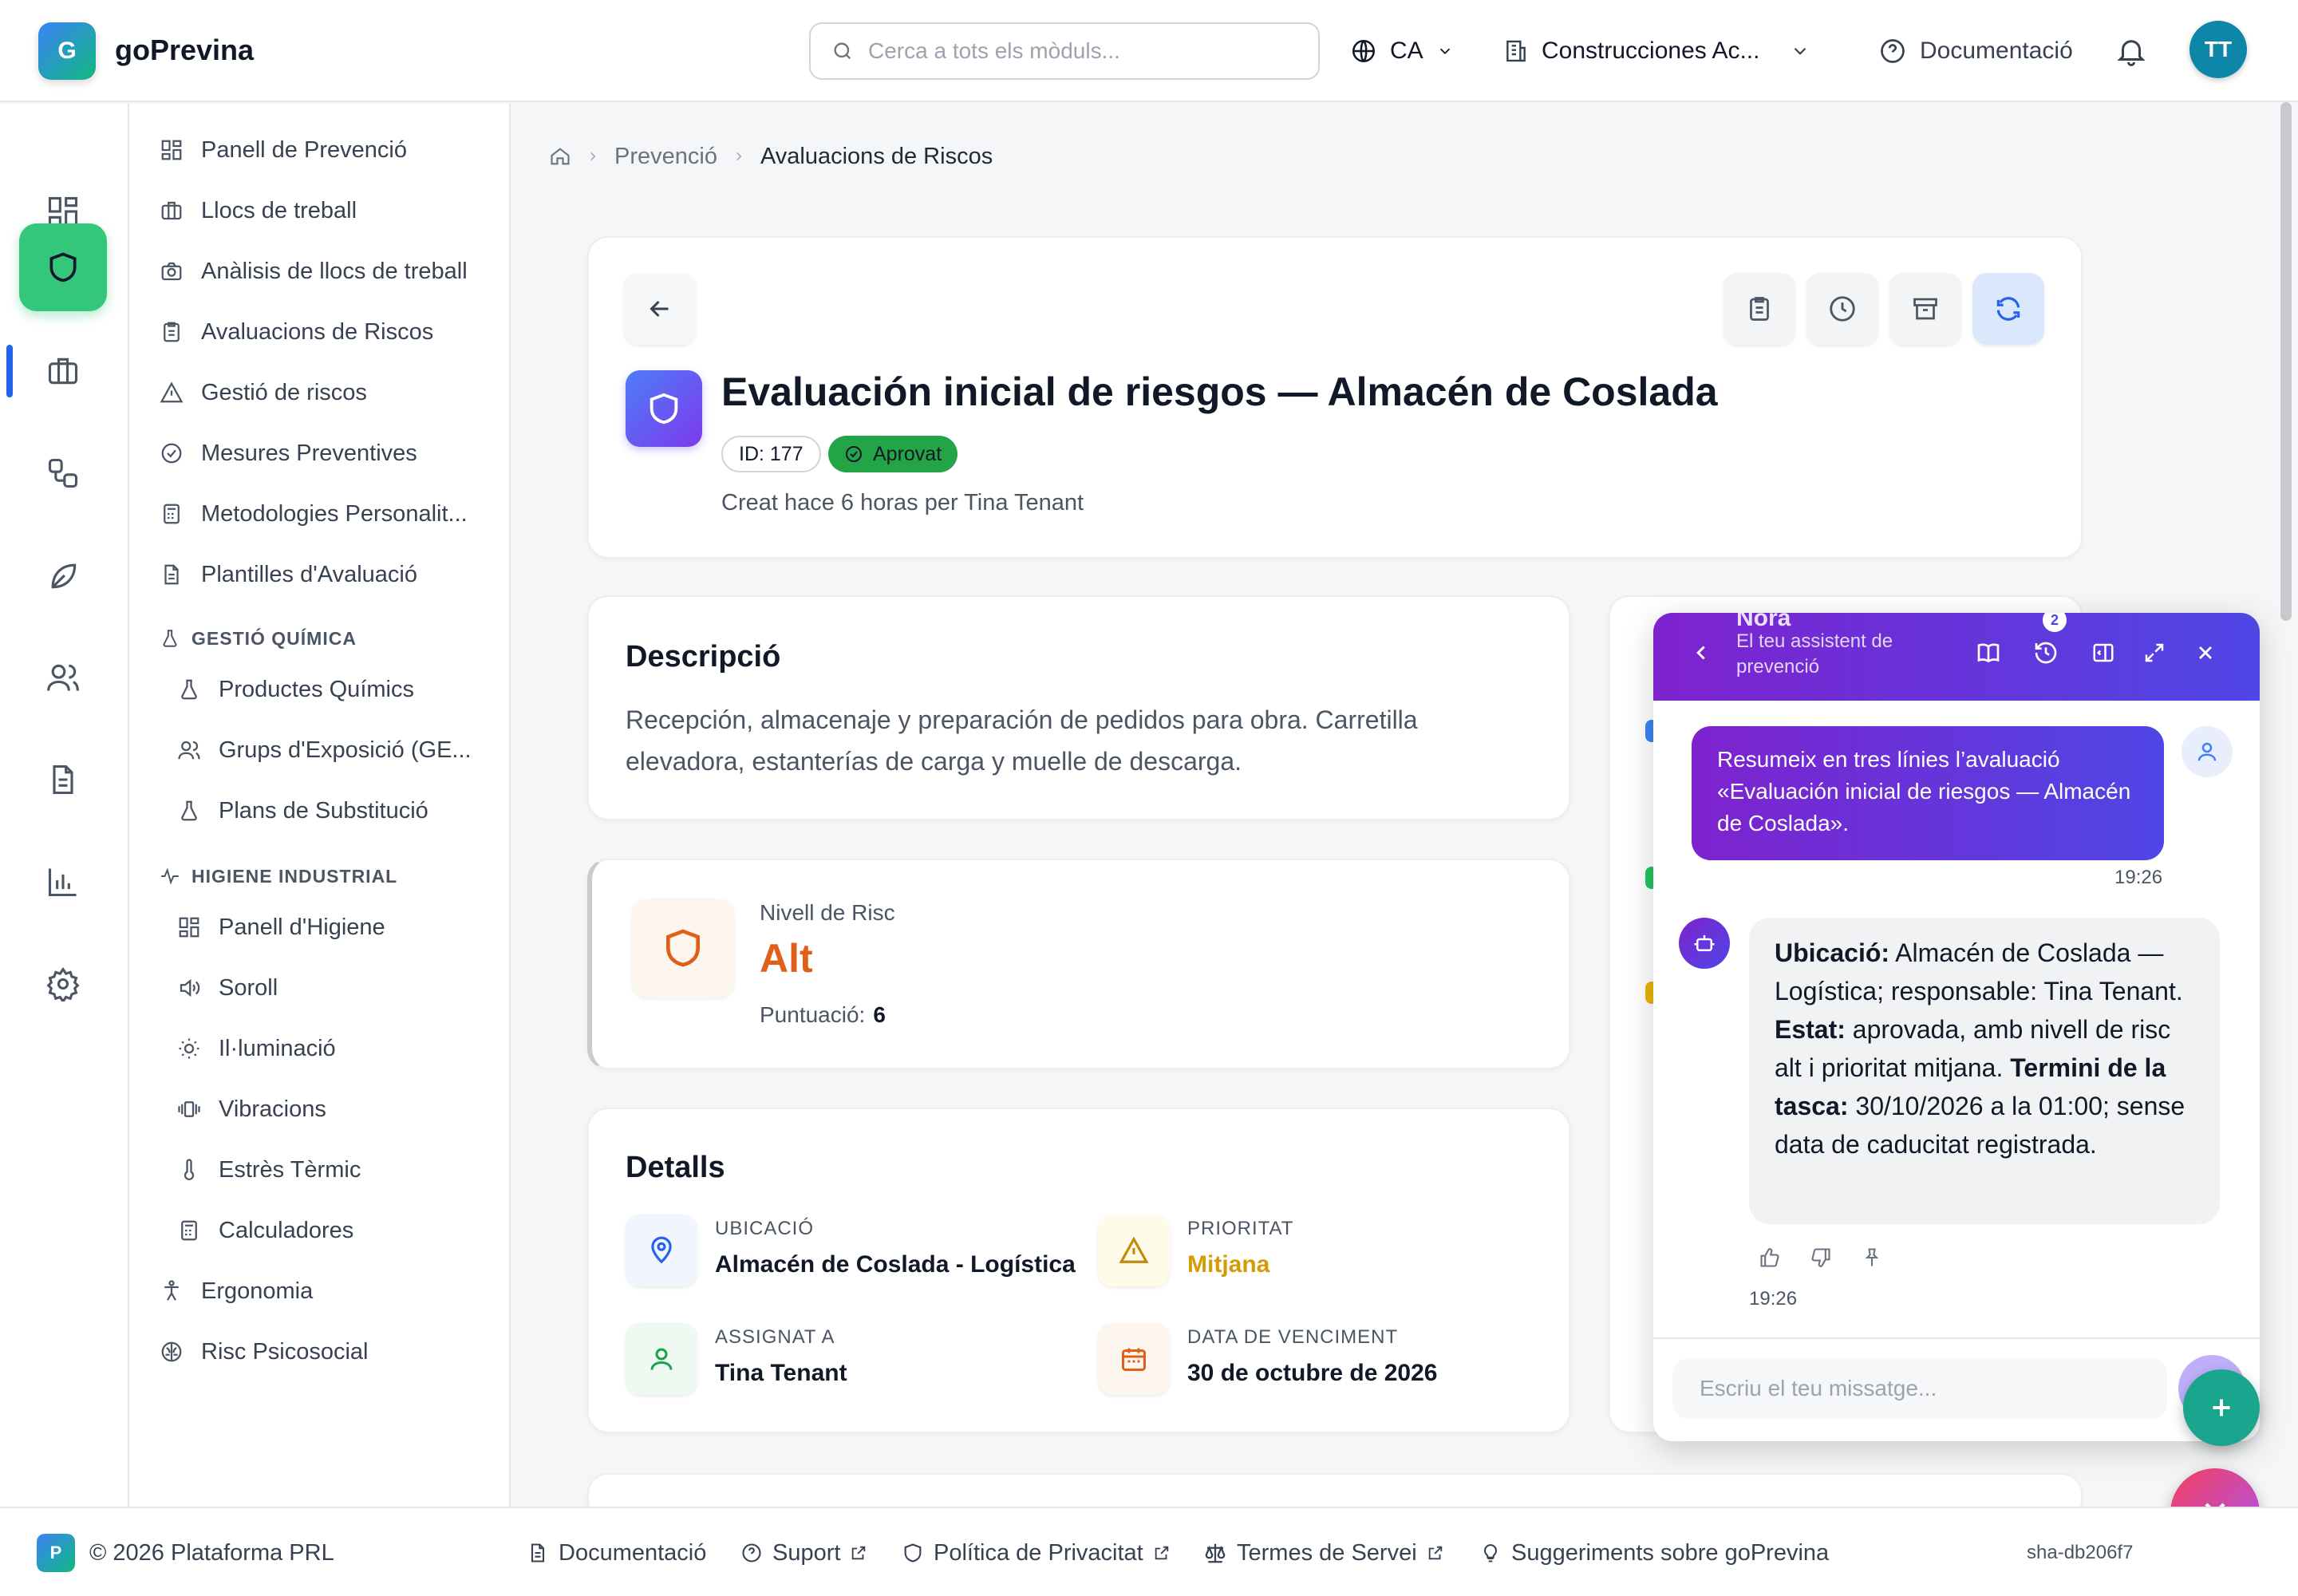  I want to click on user-avatar: TT, so click(2218, 49).